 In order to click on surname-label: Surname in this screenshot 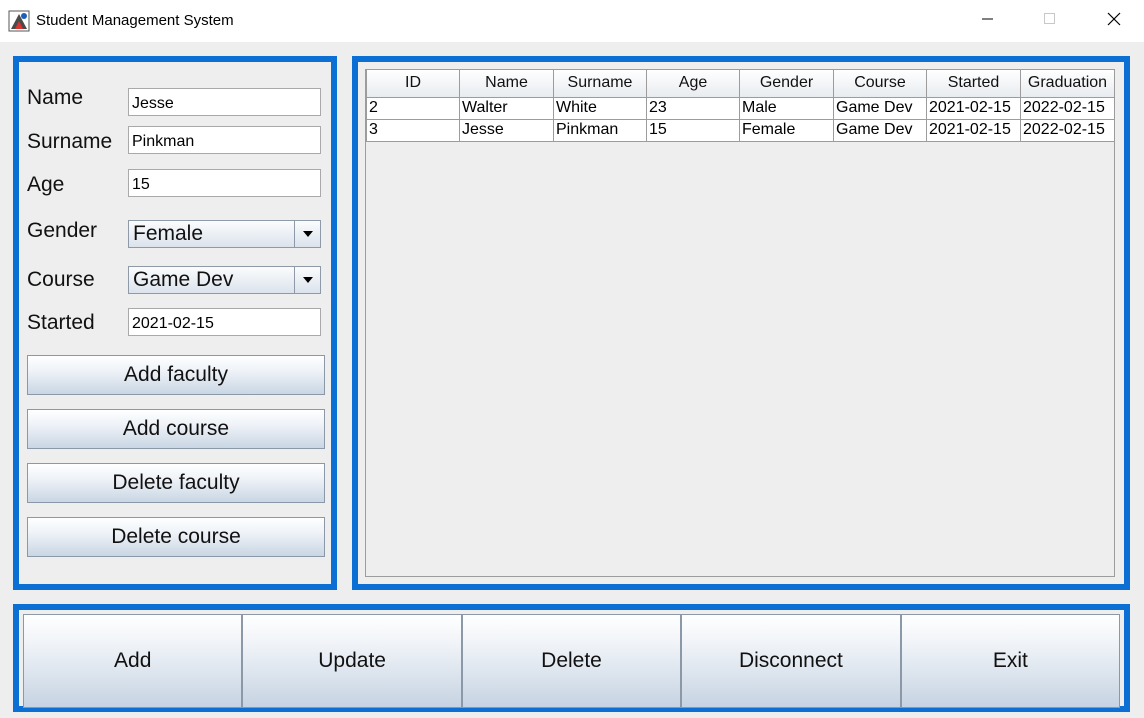, I will do `click(70, 141)`.